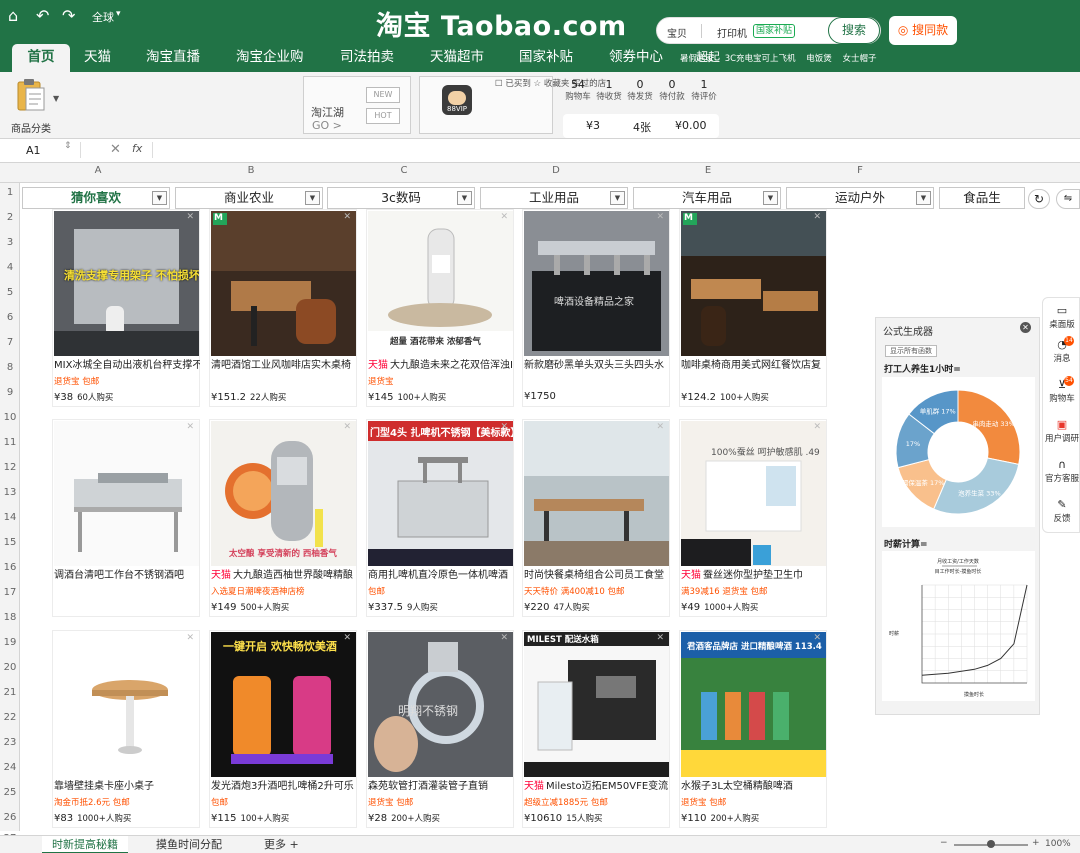  I want to click on category-label: 商品分类, so click(31, 127).